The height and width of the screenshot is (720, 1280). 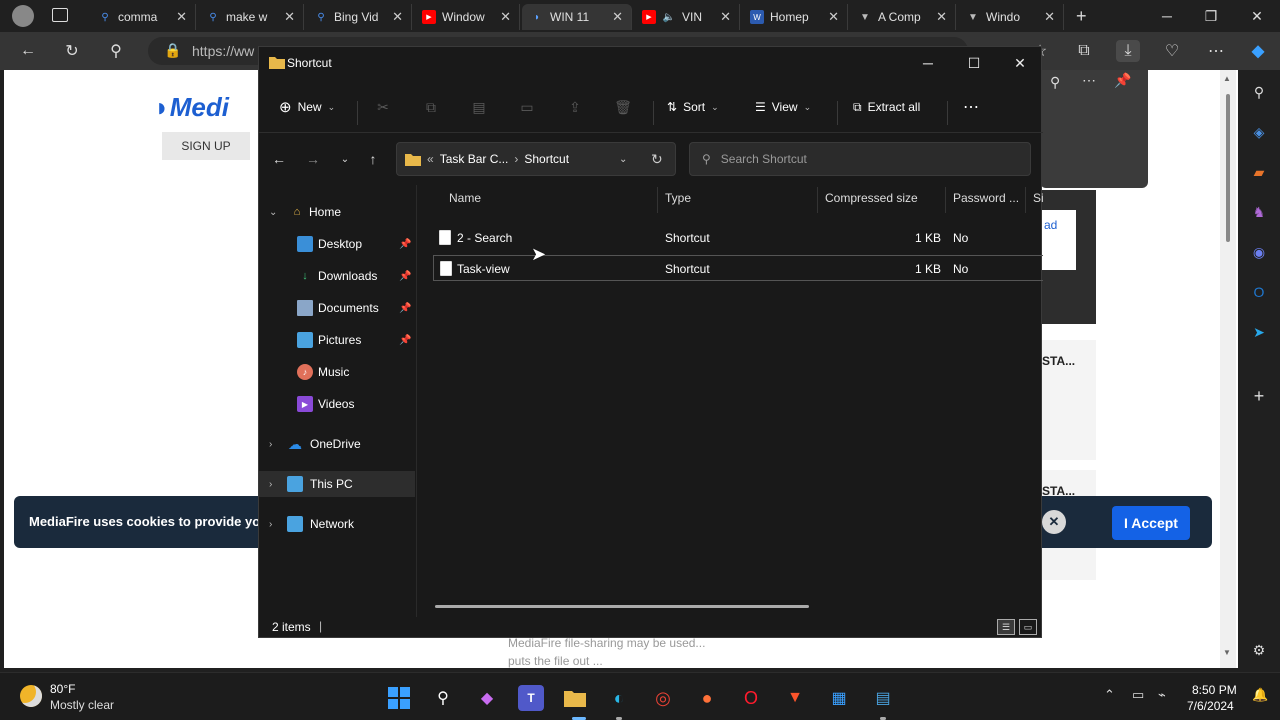 I want to click on scroll-down-icon: ▼, so click(x=1227, y=652).